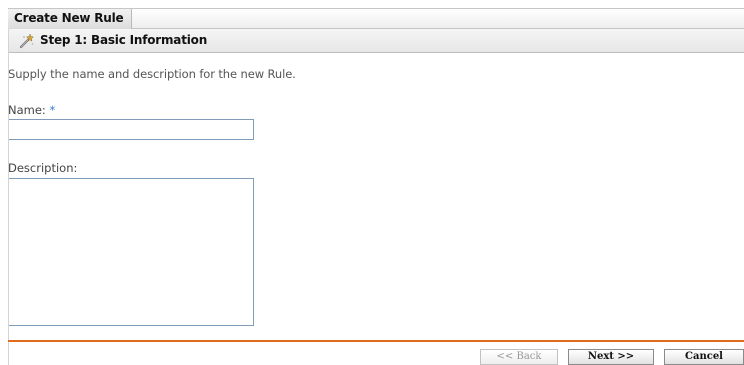 The width and height of the screenshot is (744, 365). Describe the element at coordinates (43, 168) in the screenshot. I see `description-label: Description:` at that location.